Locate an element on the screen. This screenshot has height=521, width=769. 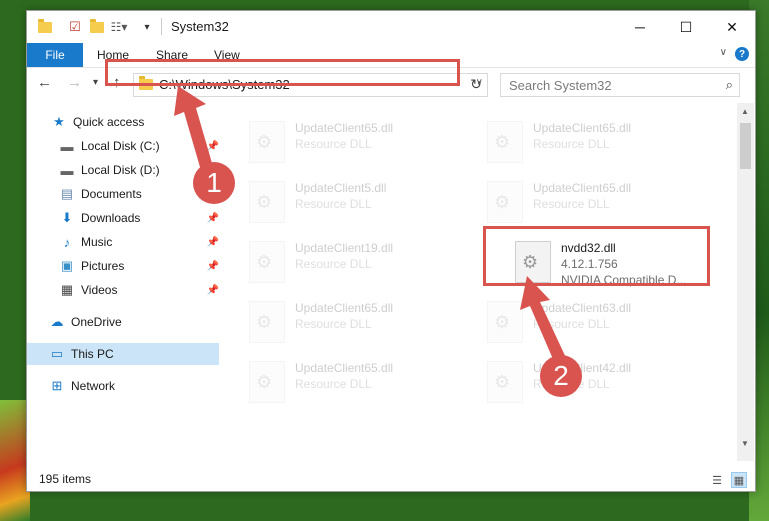
title-bar: ☑ ☷▾ ▾ System32 ─ ☐ ✕ is located at coordinates (391, 27).